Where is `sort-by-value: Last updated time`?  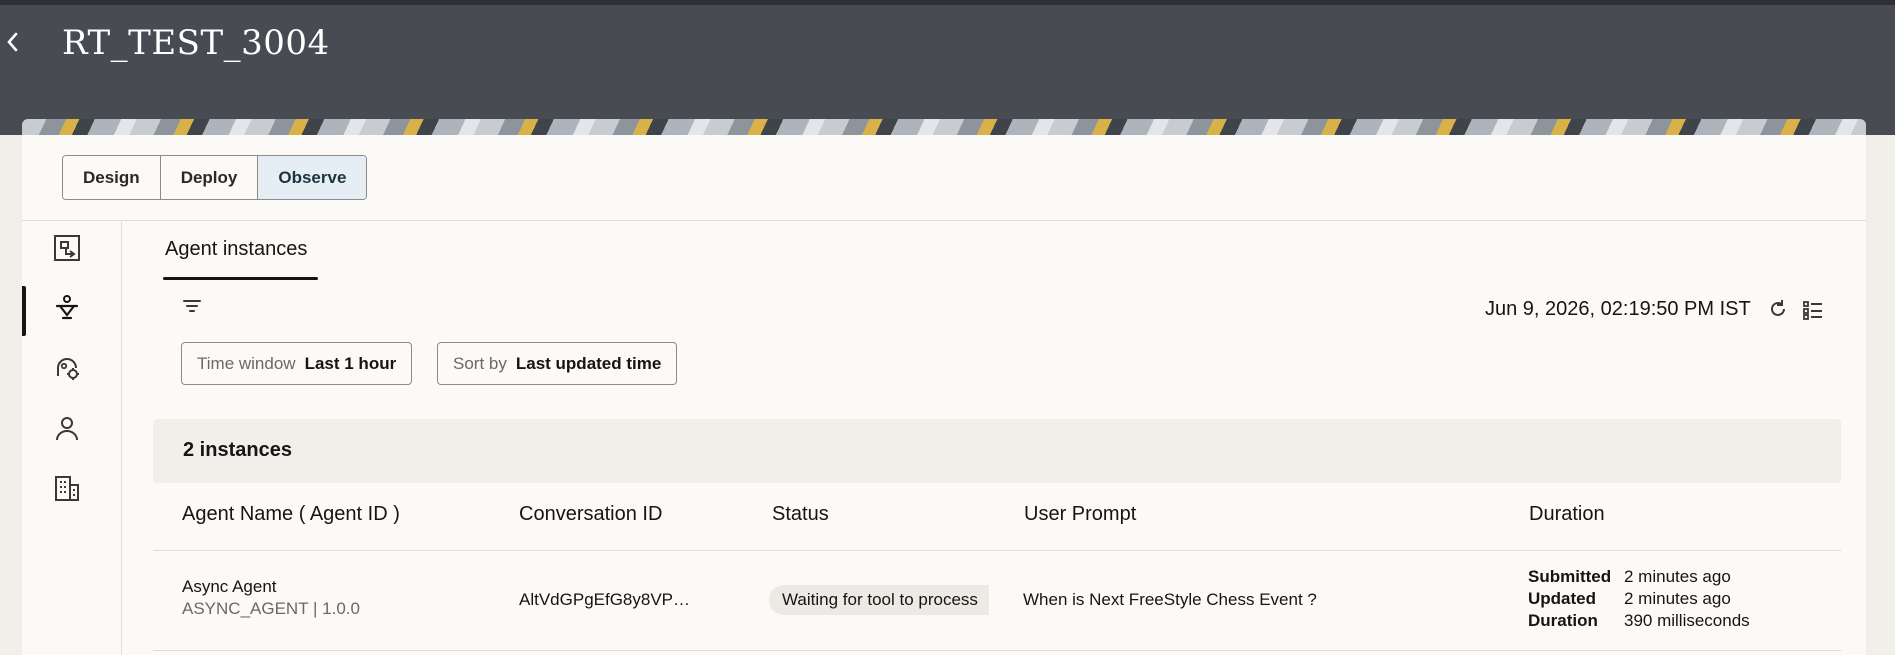
sort-by-value: Last updated time is located at coordinates (588, 363).